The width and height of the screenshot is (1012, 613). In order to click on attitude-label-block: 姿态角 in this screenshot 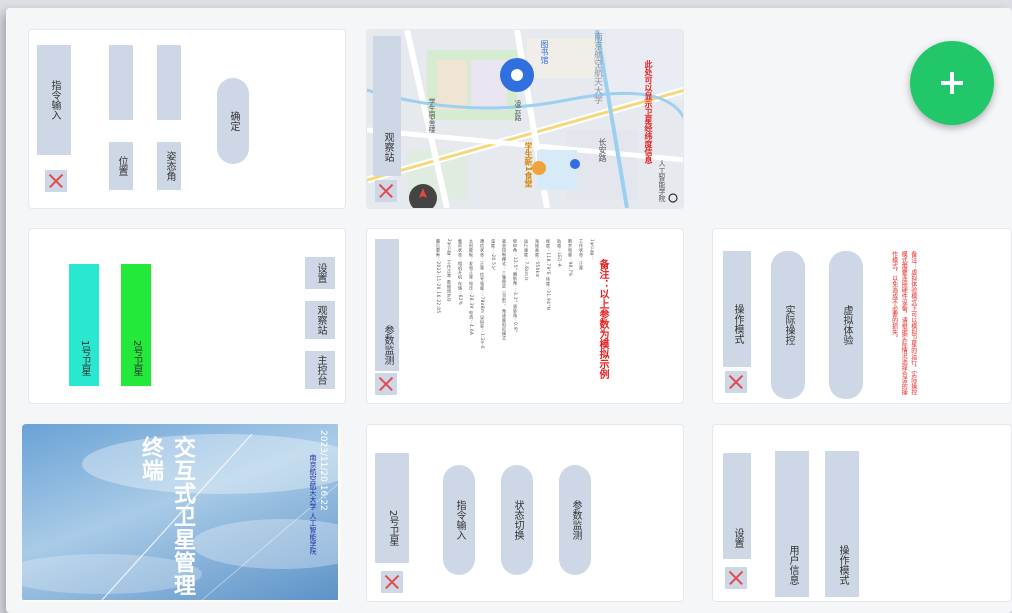, I will do `click(169, 166)`.